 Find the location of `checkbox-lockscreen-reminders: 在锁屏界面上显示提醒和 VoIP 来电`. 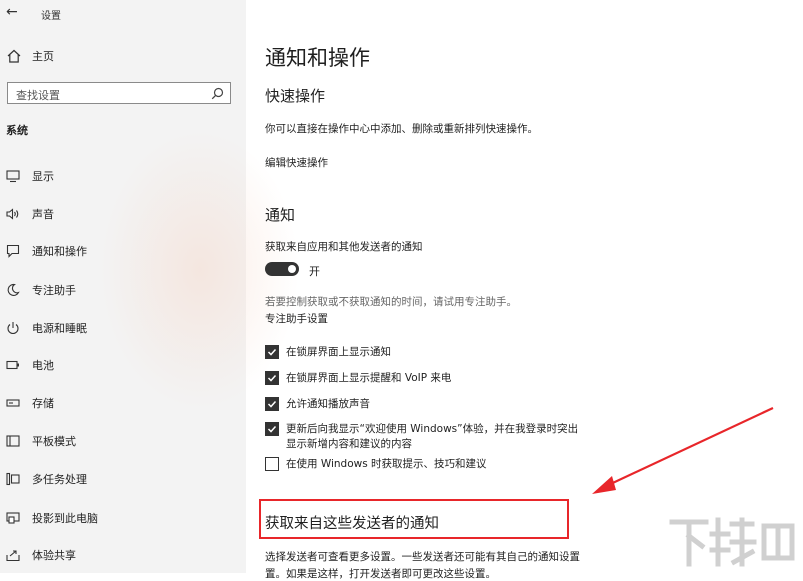

checkbox-lockscreen-reminders: 在锁屏界面上显示提醒和 VoIP 来电 is located at coordinates (358, 378).